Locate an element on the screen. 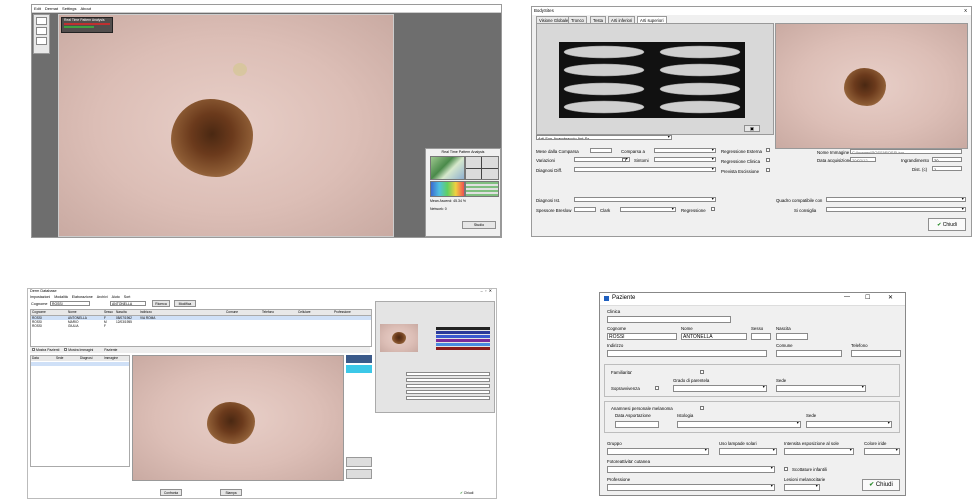 The image size is (980, 499). col-cognome: Cognome is located at coordinates (49, 312).